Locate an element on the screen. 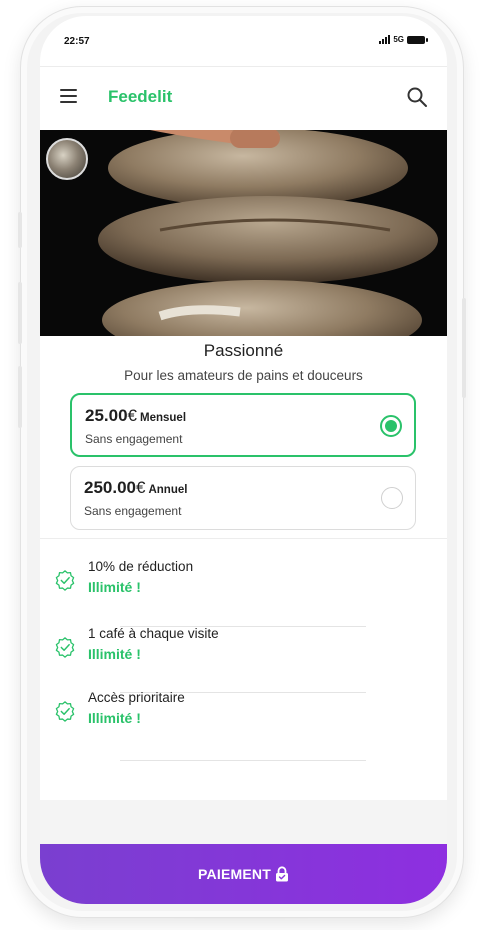  perk-item: 1 café à chaque visite Illimité ! is located at coordinates (234, 649).